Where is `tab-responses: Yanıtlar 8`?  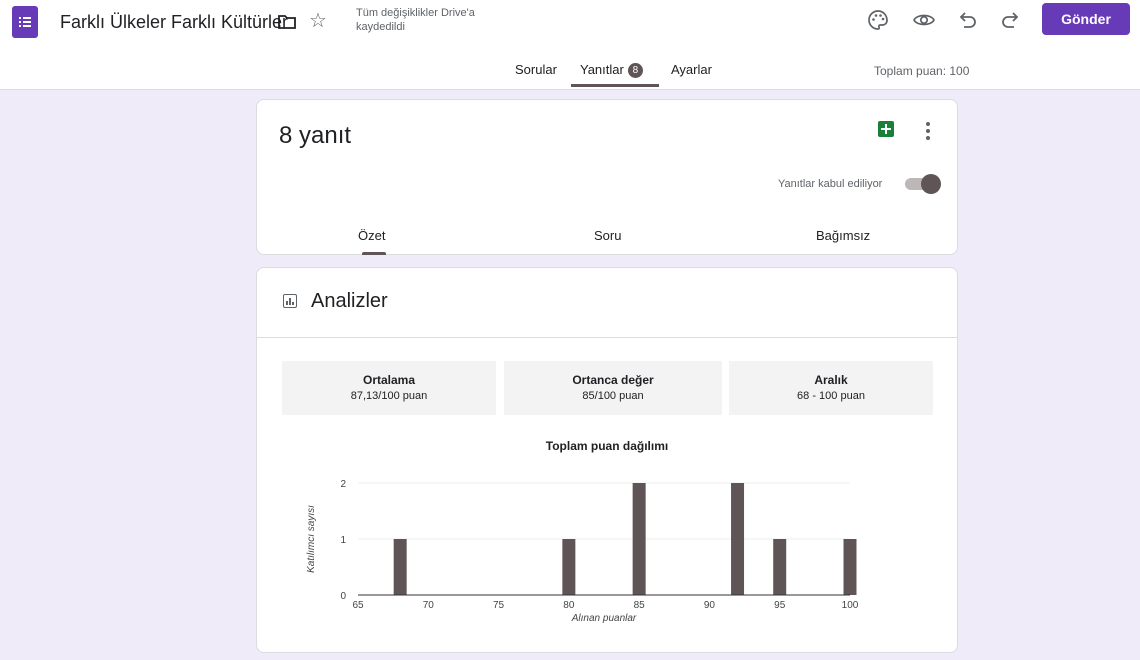 tab-responses: Yanıtlar 8 is located at coordinates (611, 70).